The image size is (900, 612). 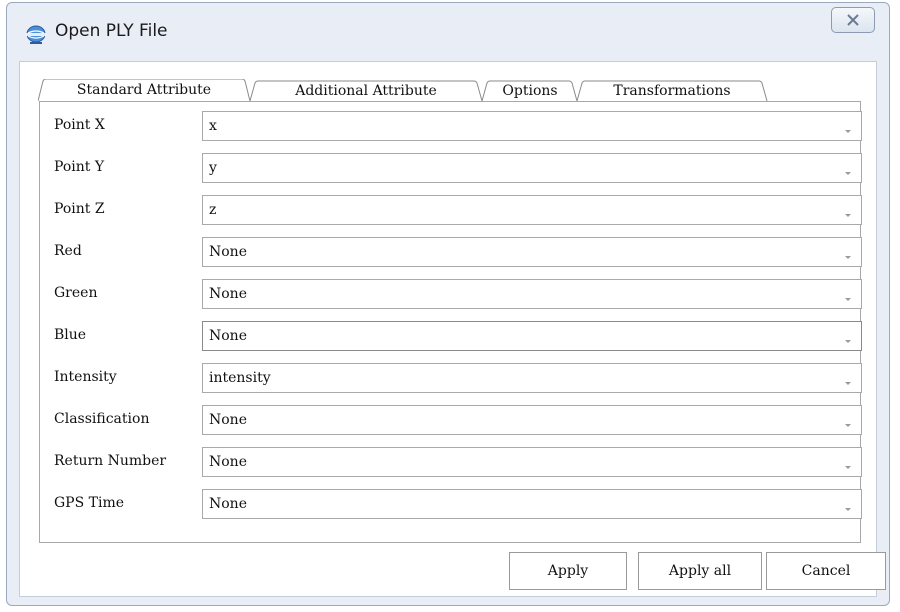 I want to click on field-label-gps-time: GPS Time, so click(x=89, y=503).